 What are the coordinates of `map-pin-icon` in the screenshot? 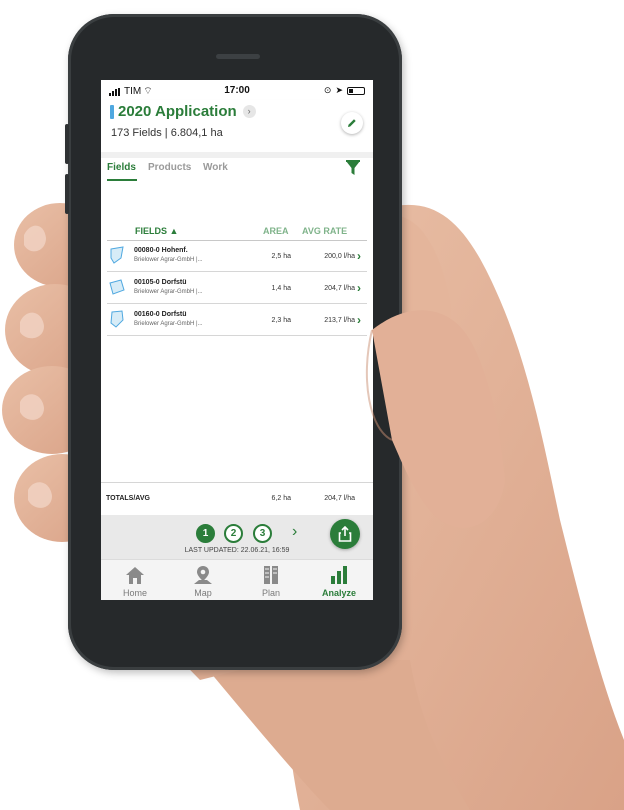 It's located at (203, 575).